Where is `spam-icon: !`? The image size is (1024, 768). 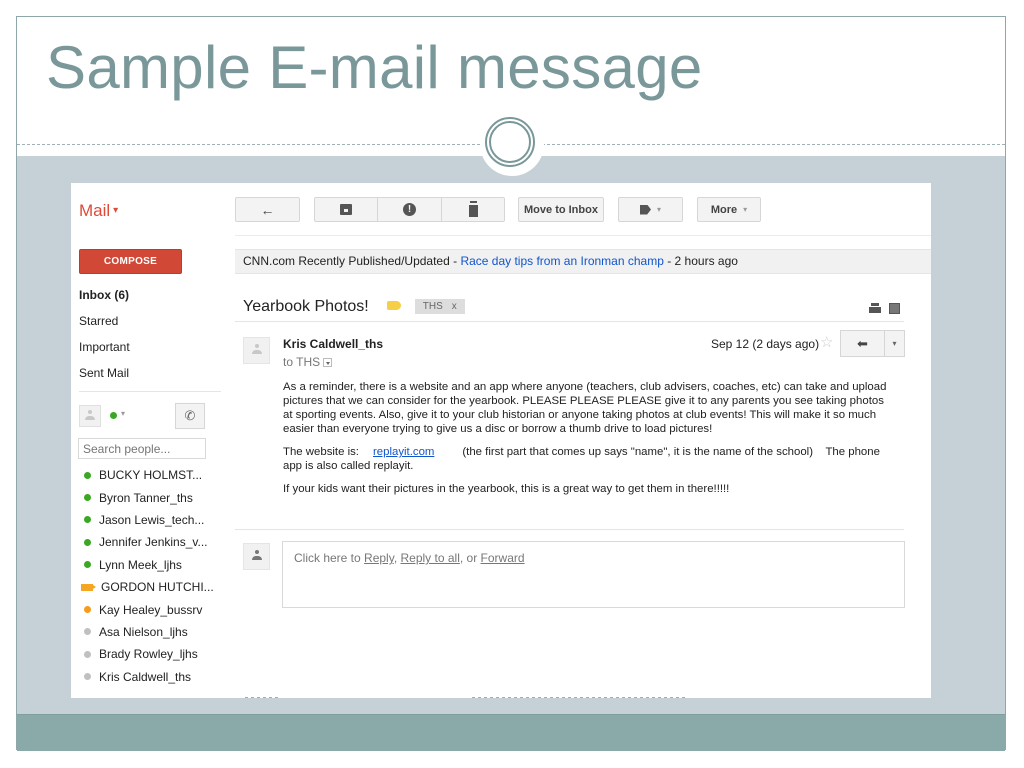 spam-icon: ! is located at coordinates (409, 209).